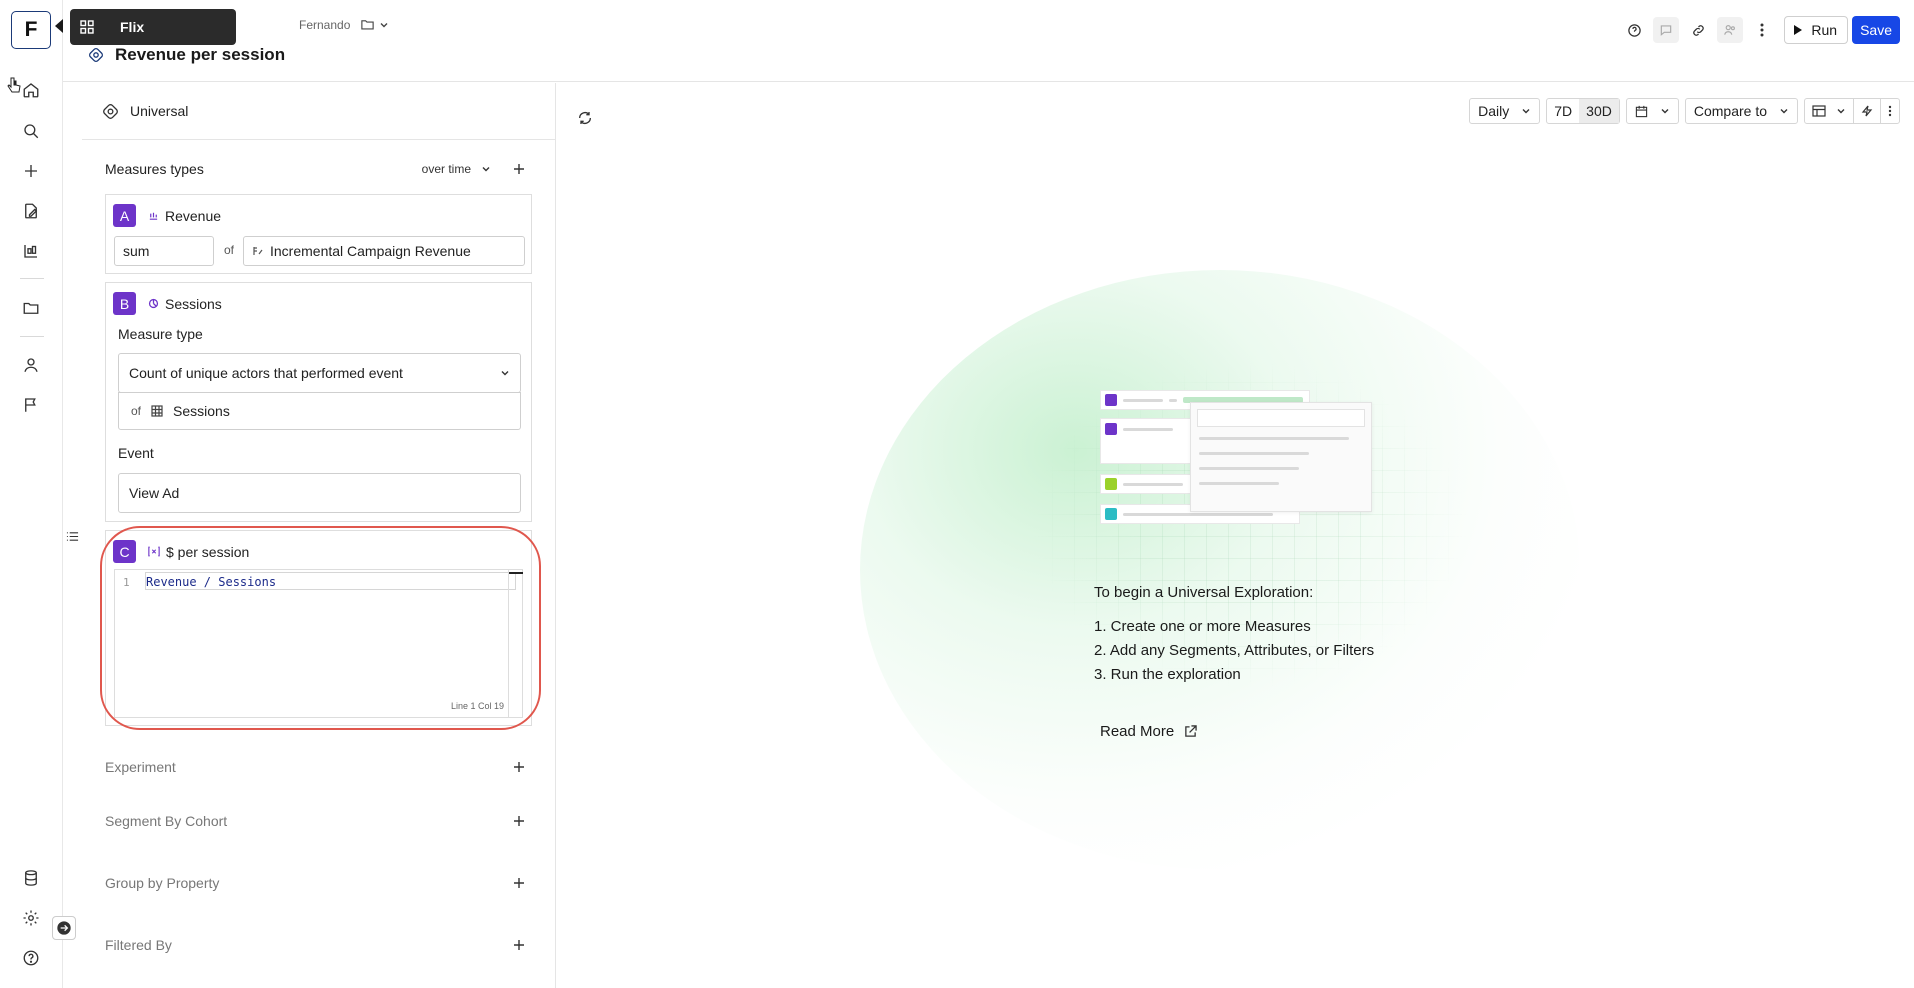  Describe the element at coordinates (315, 883) in the screenshot. I see `section-group-by-property: Group by Property` at that location.